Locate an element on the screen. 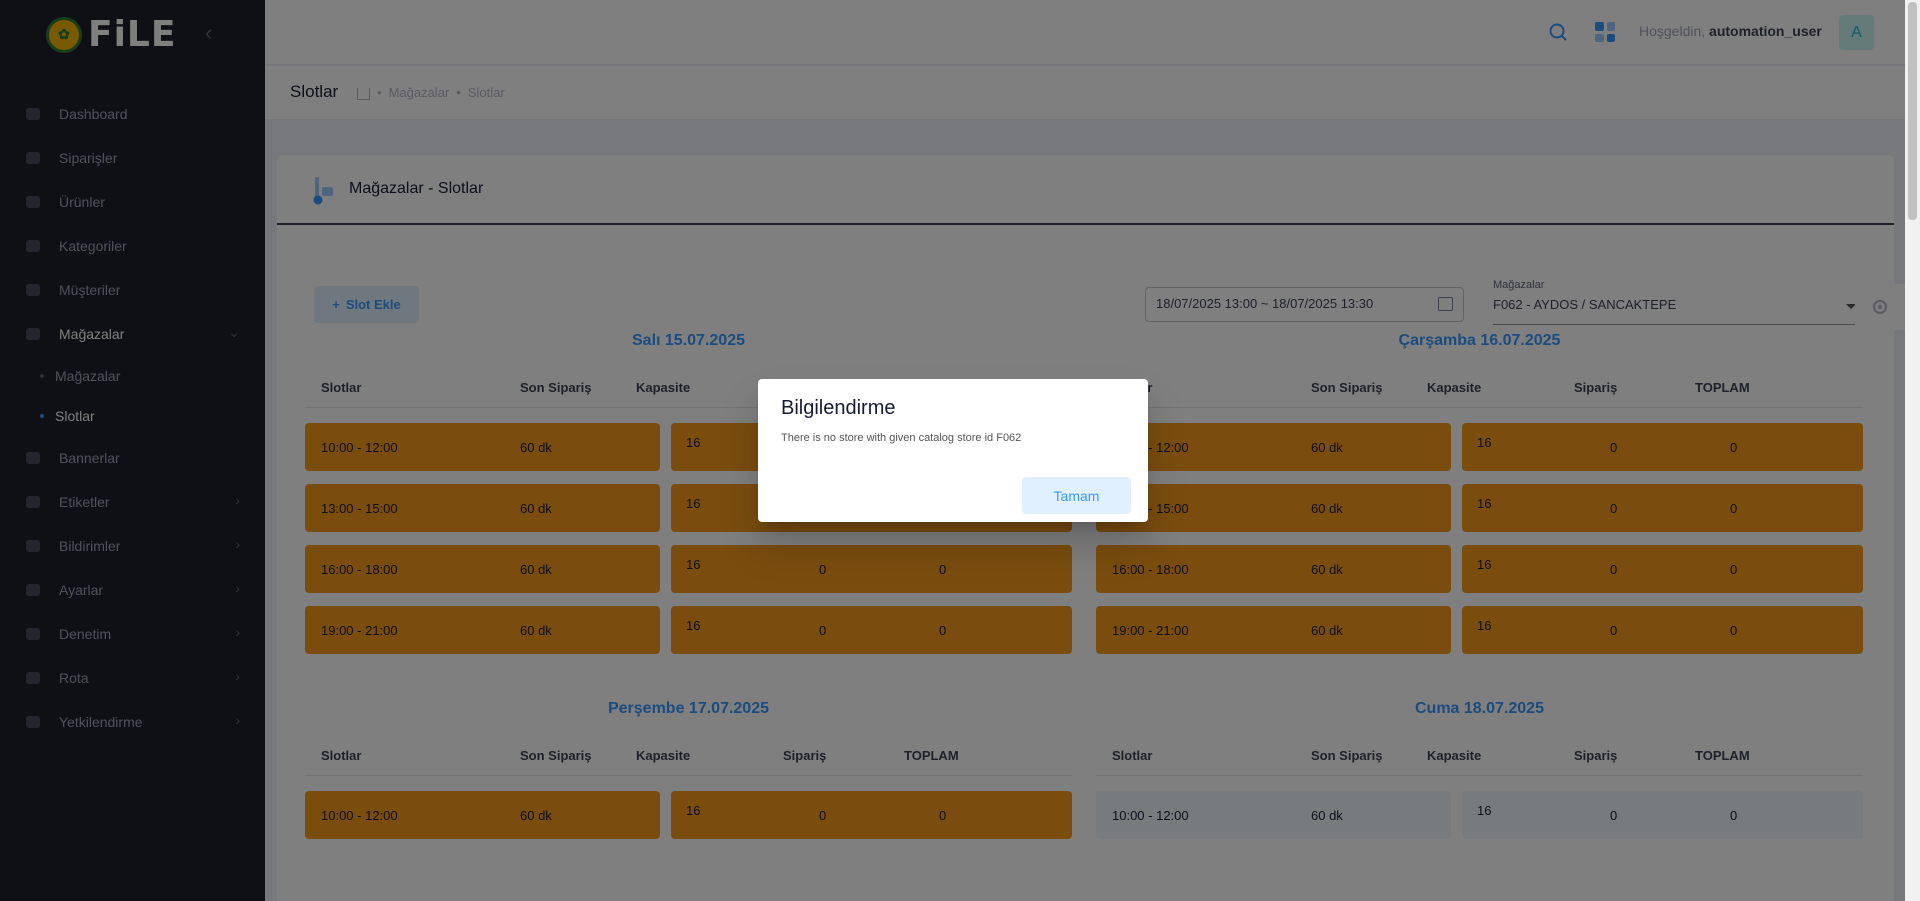 This screenshot has height=901, width=1920. dialog-title: Bilgilendirme is located at coordinates (838, 408).